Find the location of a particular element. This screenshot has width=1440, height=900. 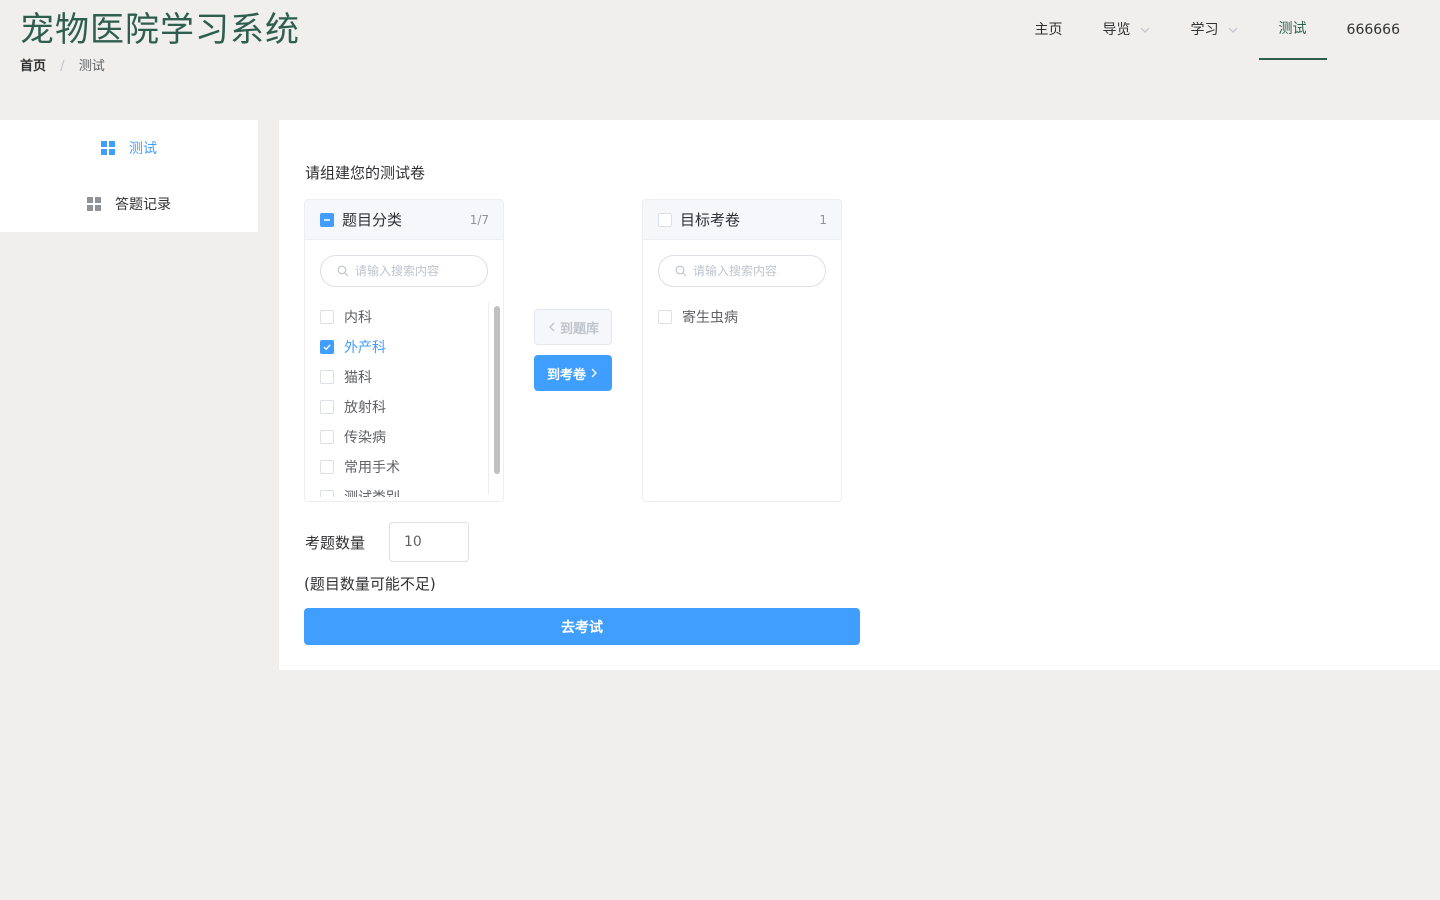

transfer-source-panel: 题目分类 1/7 内科 外产科 猫科 is located at coordinates (404, 350).